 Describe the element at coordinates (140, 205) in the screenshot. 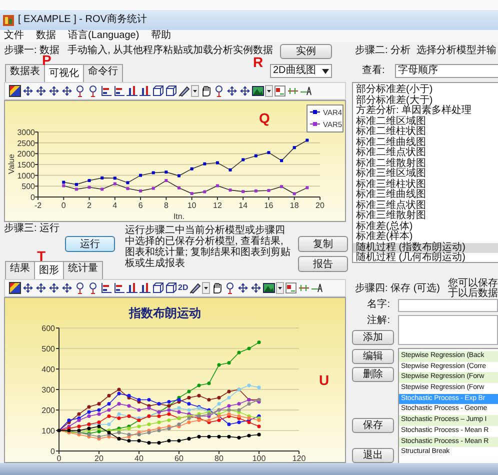

I see `tick-label: 6` at that location.